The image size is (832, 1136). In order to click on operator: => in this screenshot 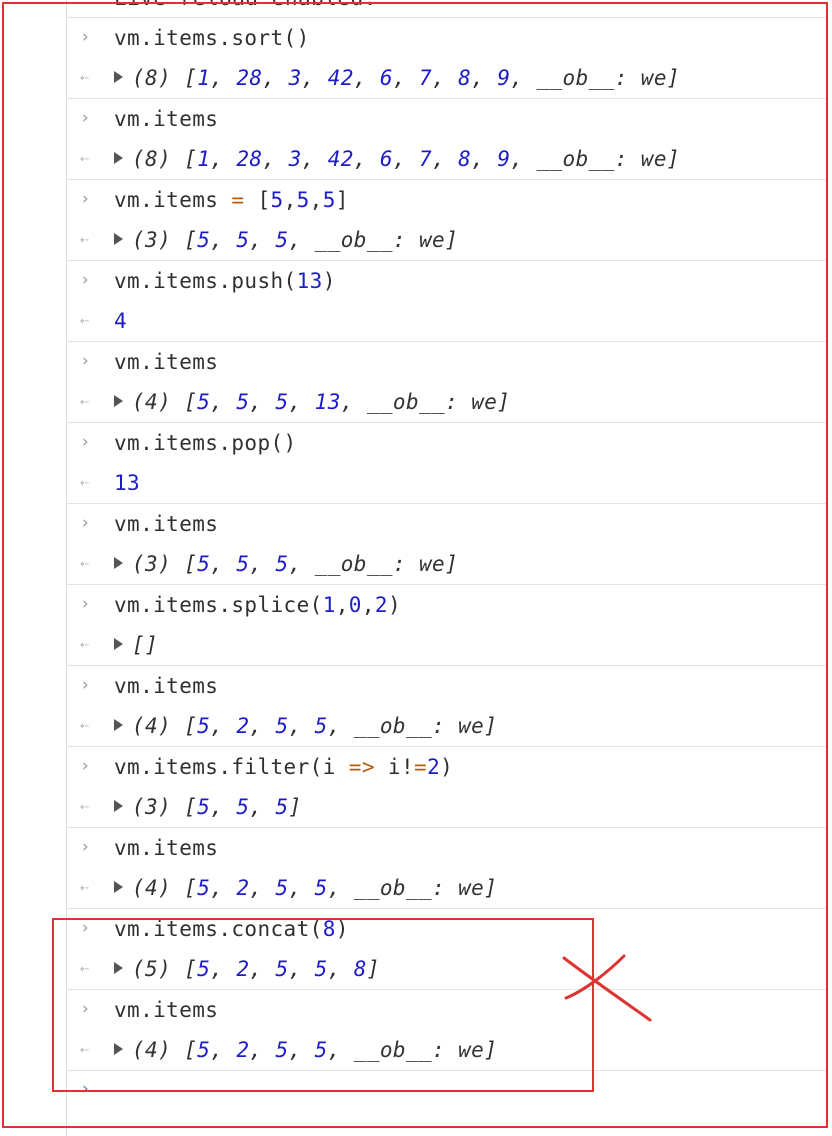, I will do `click(361, 767)`.